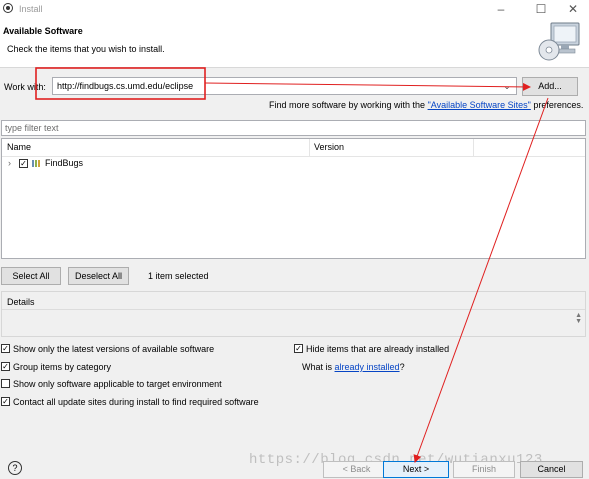 The image size is (589, 479). Describe the element at coordinates (293, 164) in the screenshot. I see `table-row: › ✓ FindBugs` at that location.